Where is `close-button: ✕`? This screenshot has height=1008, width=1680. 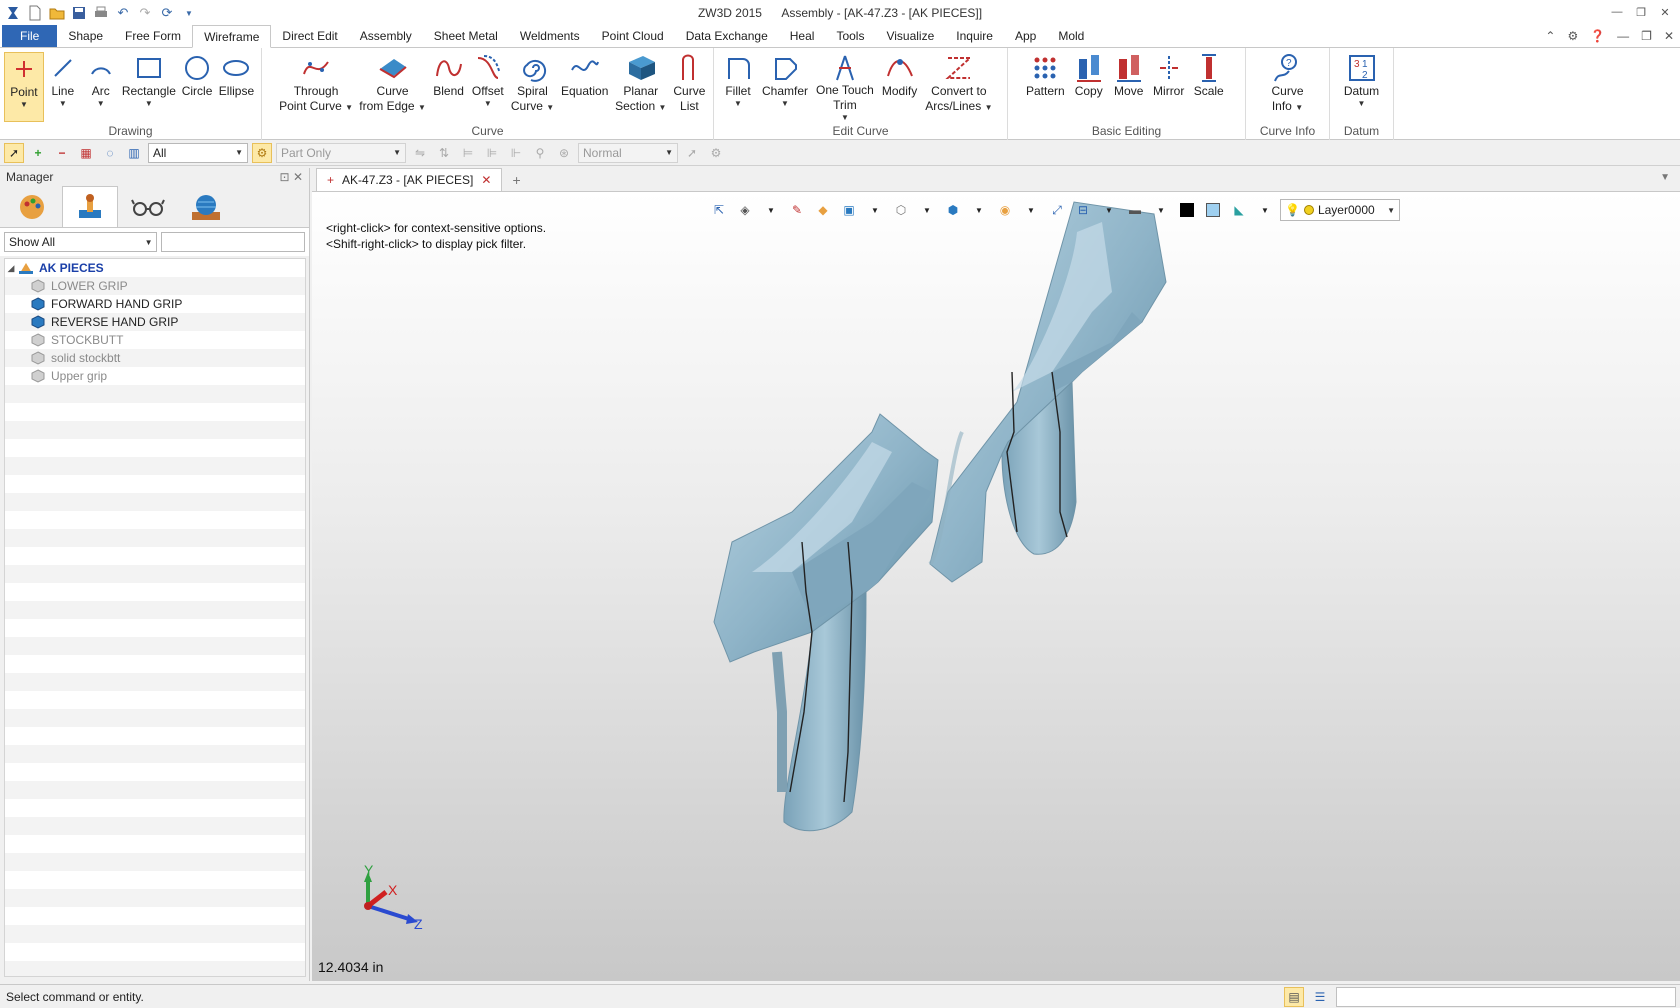
close-button: ✕ is located at coordinates (1665, 12).